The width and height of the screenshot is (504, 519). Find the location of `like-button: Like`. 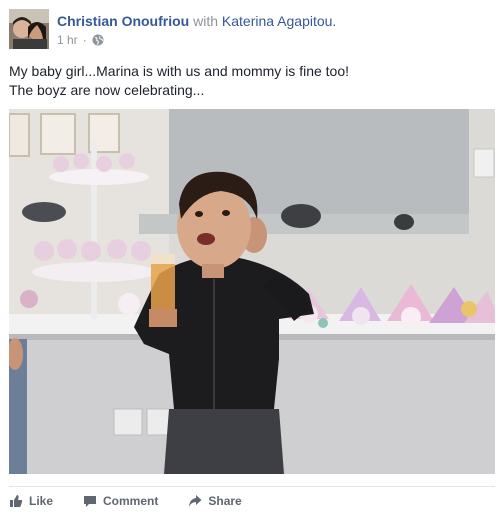

like-button: Like is located at coordinates (31, 501).